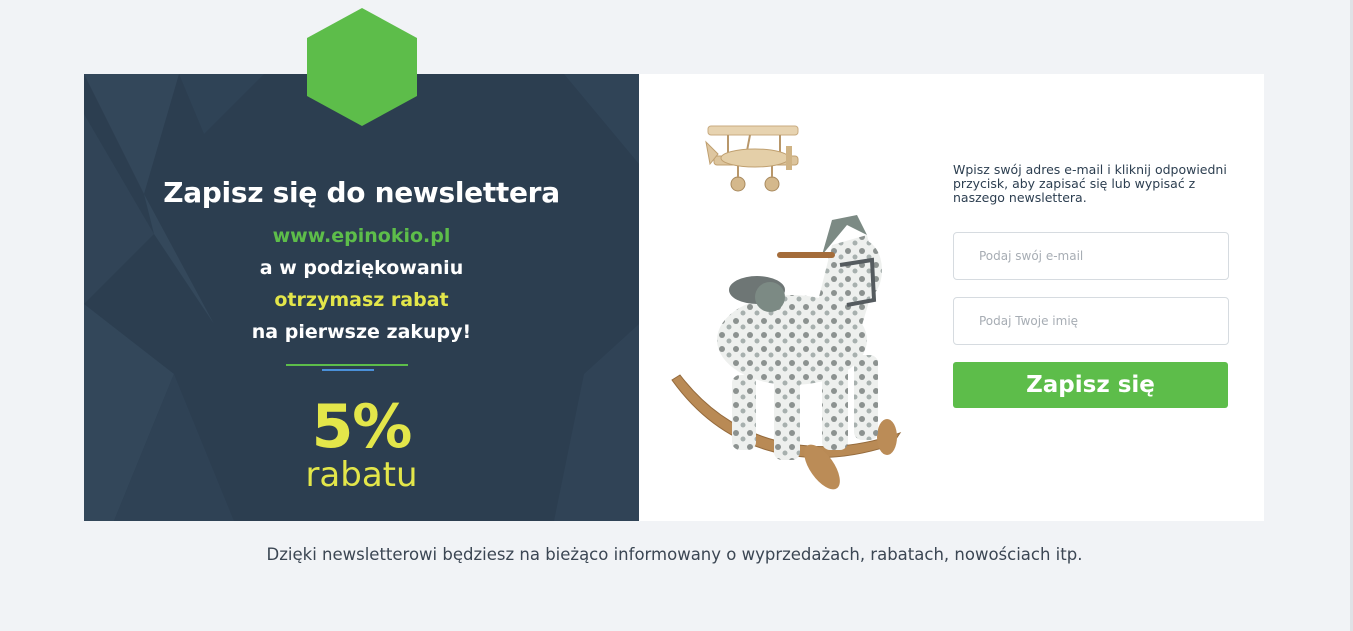 Image resolution: width=1353 pixels, height=631 pixels. What do you see at coordinates (361, 192) in the screenshot?
I see `promo-headline: Zapisz się do newslettera` at bounding box center [361, 192].